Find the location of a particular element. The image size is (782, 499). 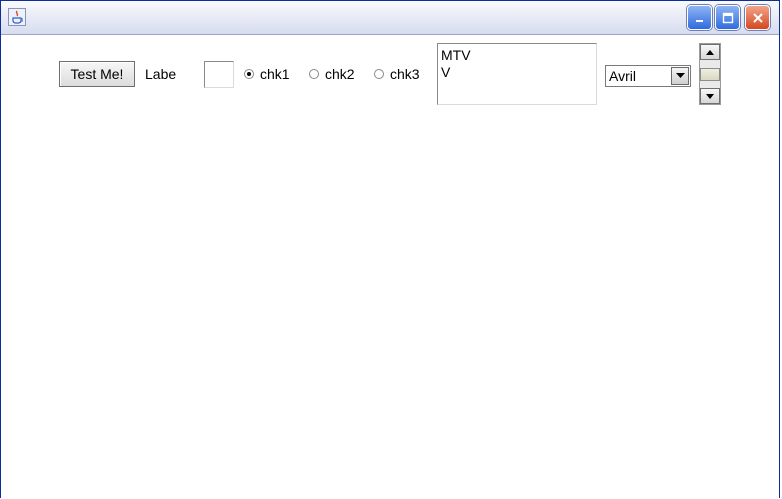

close-button is located at coordinates (757, 17).